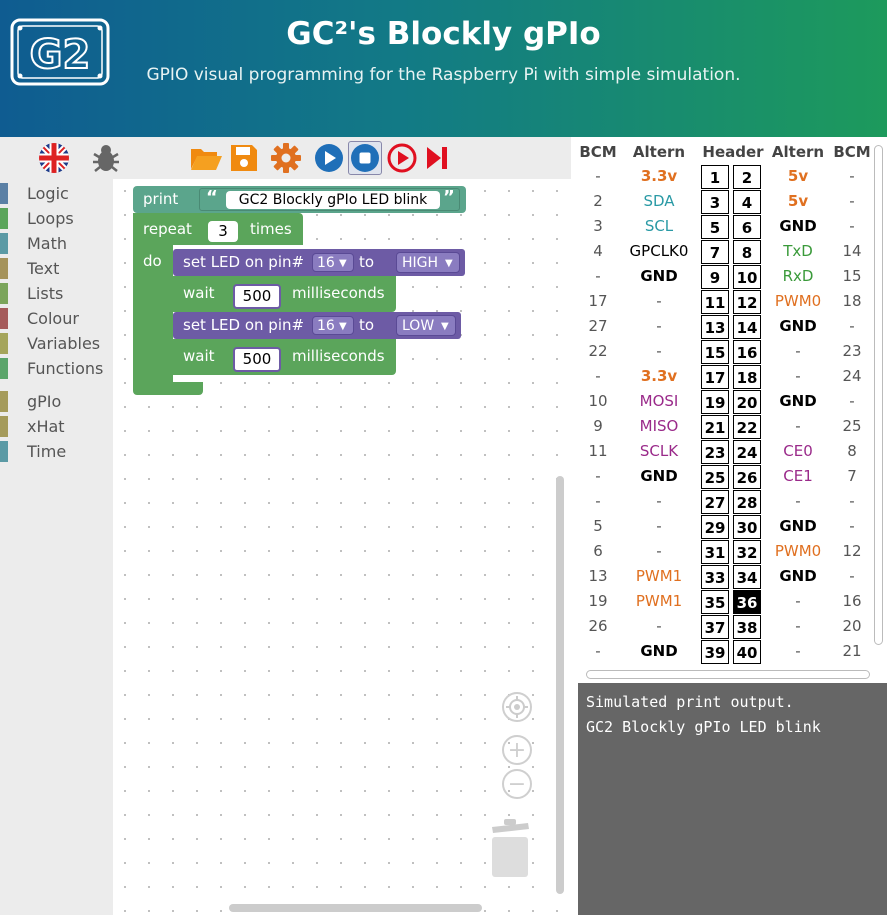 Image resolution: width=887 pixels, height=915 pixels. I want to click on print-block: print “ GC2 Blockly gPIo LED blink ”, so click(299, 199).